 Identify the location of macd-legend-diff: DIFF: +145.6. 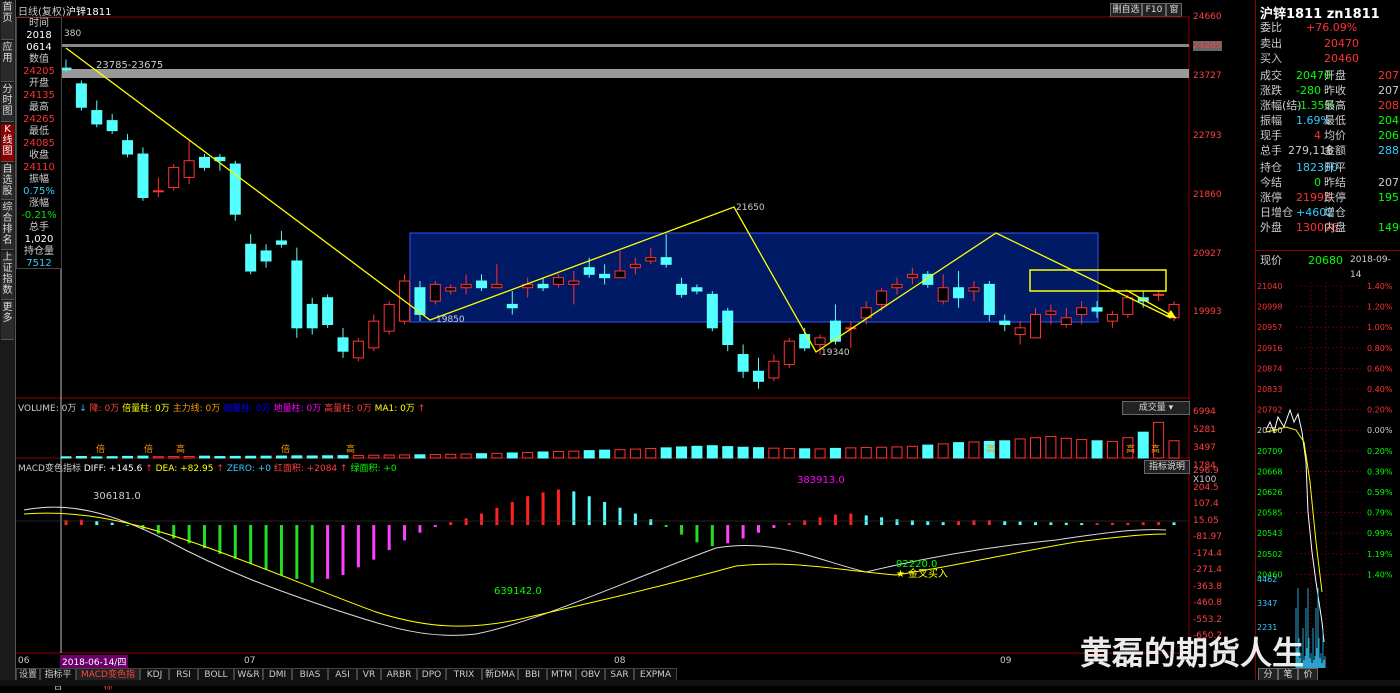
(113, 469).